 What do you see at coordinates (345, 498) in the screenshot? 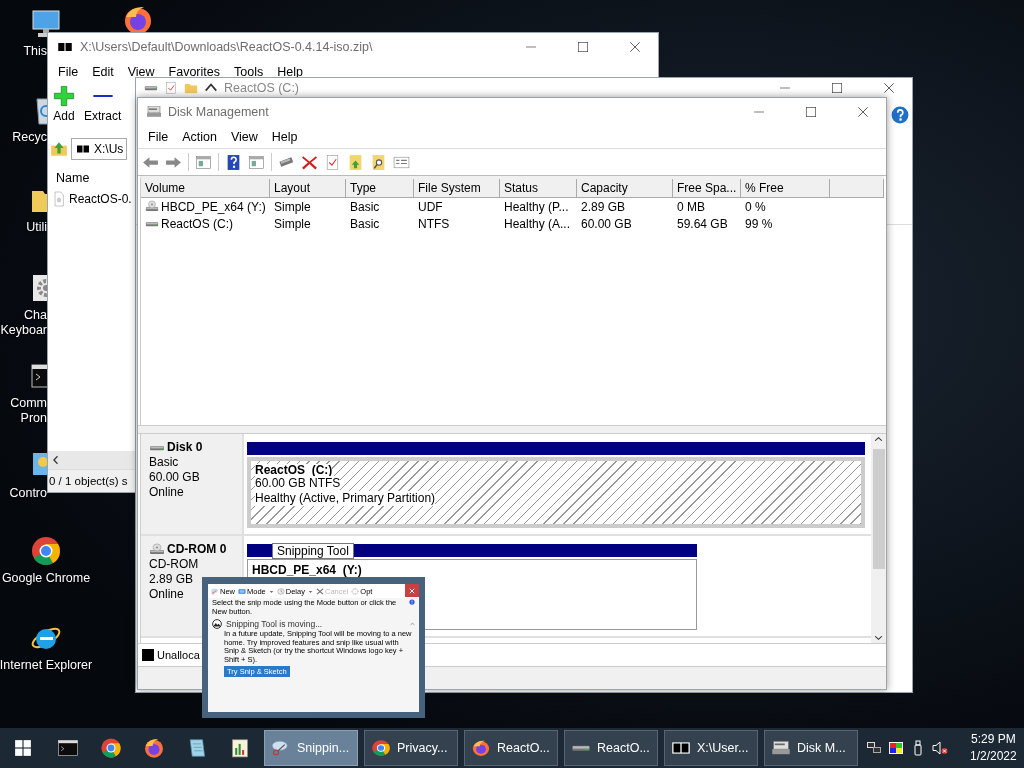
I see `partition-info: Healthy (Active, Primary Partition)` at bounding box center [345, 498].